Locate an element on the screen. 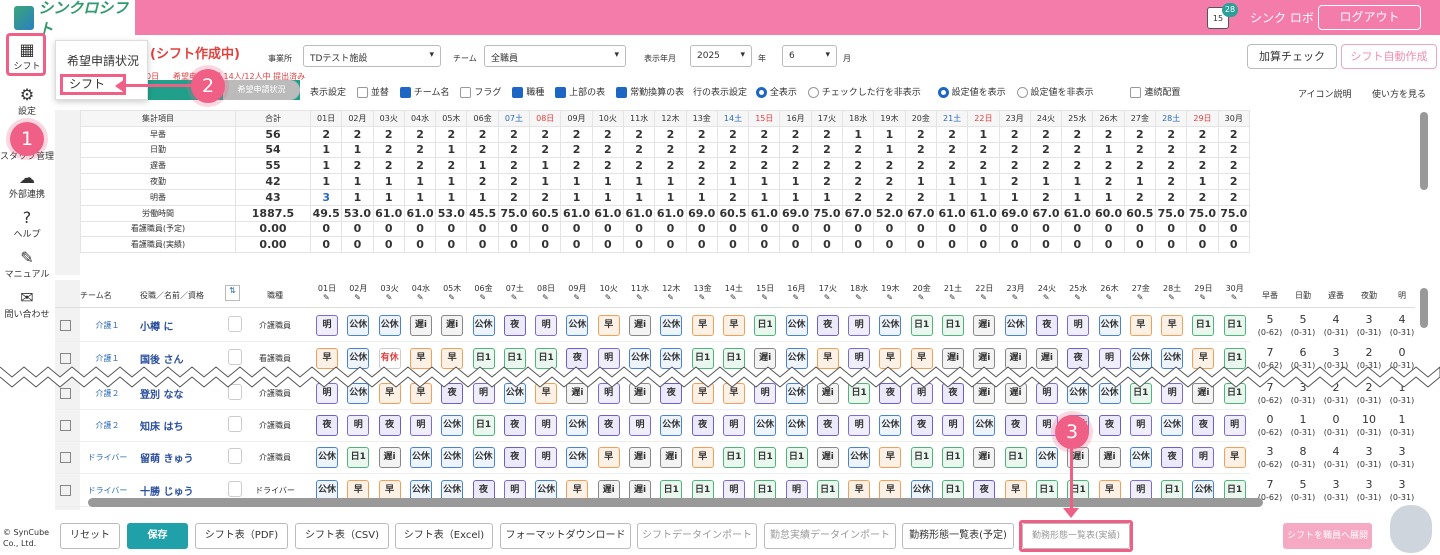 This screenshot has width=1440, height=555. option-flag: フラグ is located at coordinates (480, 92).